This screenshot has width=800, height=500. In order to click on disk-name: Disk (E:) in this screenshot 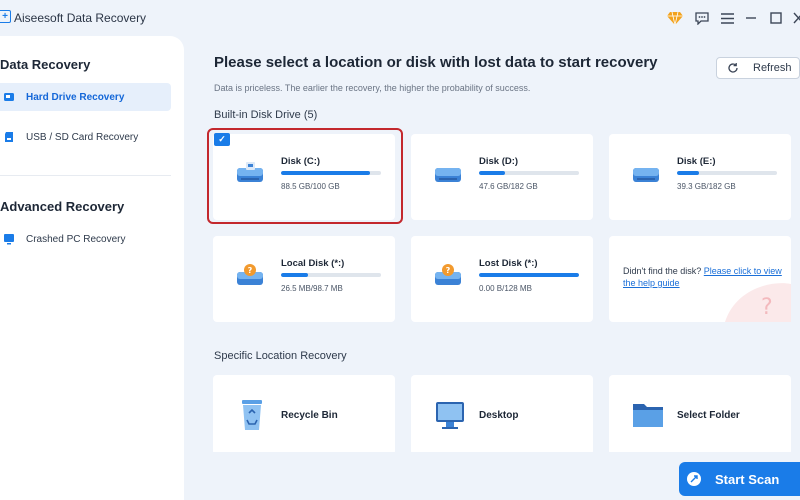, I will do `click(696, 161)`.